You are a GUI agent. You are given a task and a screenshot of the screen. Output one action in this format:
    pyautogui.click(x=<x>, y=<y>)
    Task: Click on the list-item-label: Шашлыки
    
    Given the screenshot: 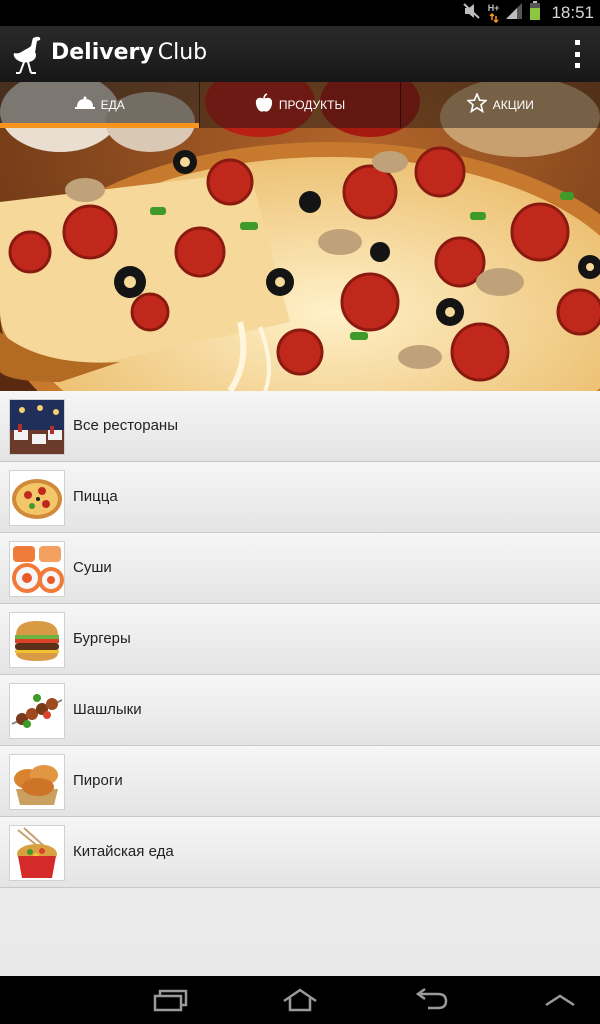 What is the action you would take?
    pyautogui.click(x=107, y=709)
    